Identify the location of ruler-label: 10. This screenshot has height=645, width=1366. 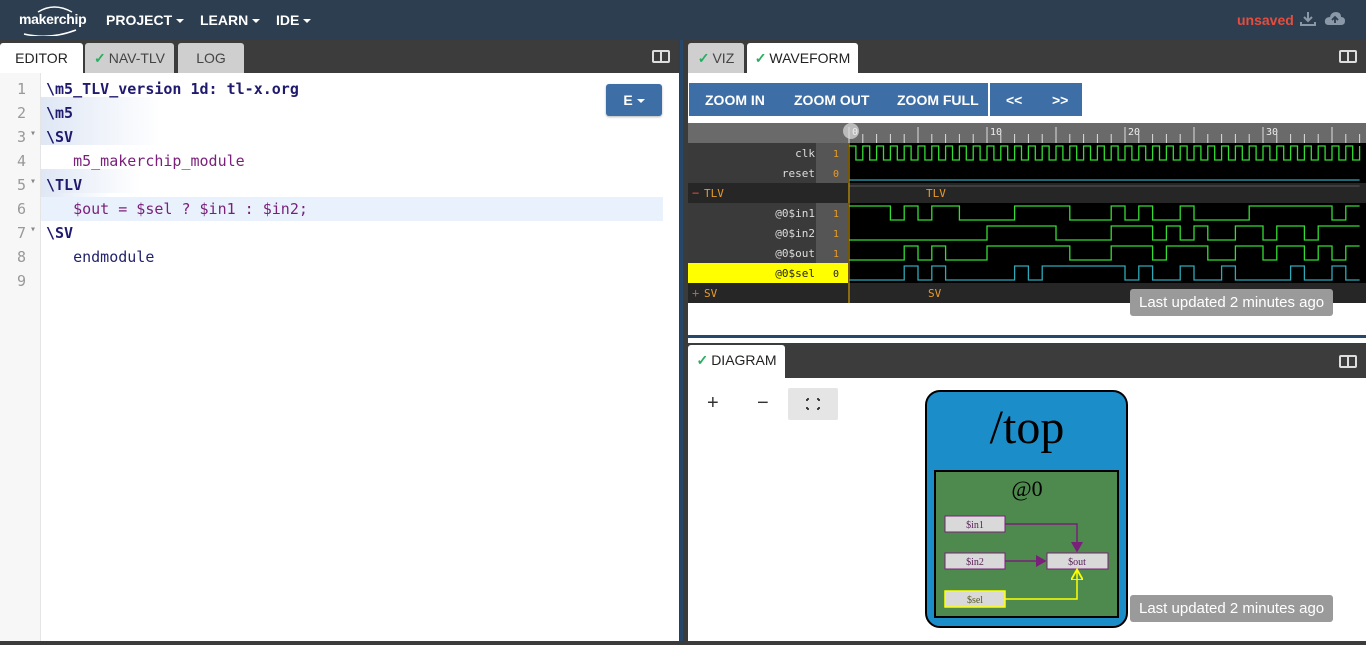
(996, 132).